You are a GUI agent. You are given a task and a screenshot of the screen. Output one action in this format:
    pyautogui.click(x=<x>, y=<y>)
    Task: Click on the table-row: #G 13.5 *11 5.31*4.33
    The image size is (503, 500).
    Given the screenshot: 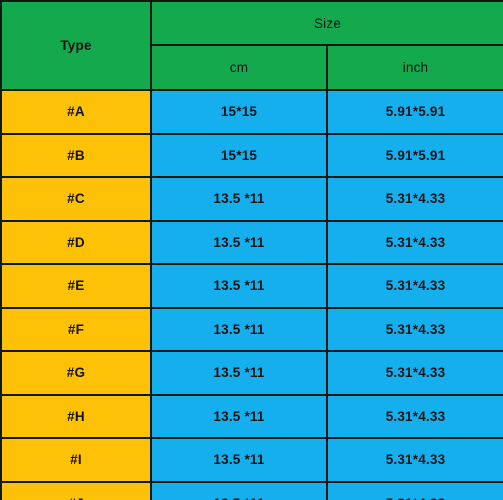 What is the action you would take?
    pyautogui.click(x=251, y=373)
    